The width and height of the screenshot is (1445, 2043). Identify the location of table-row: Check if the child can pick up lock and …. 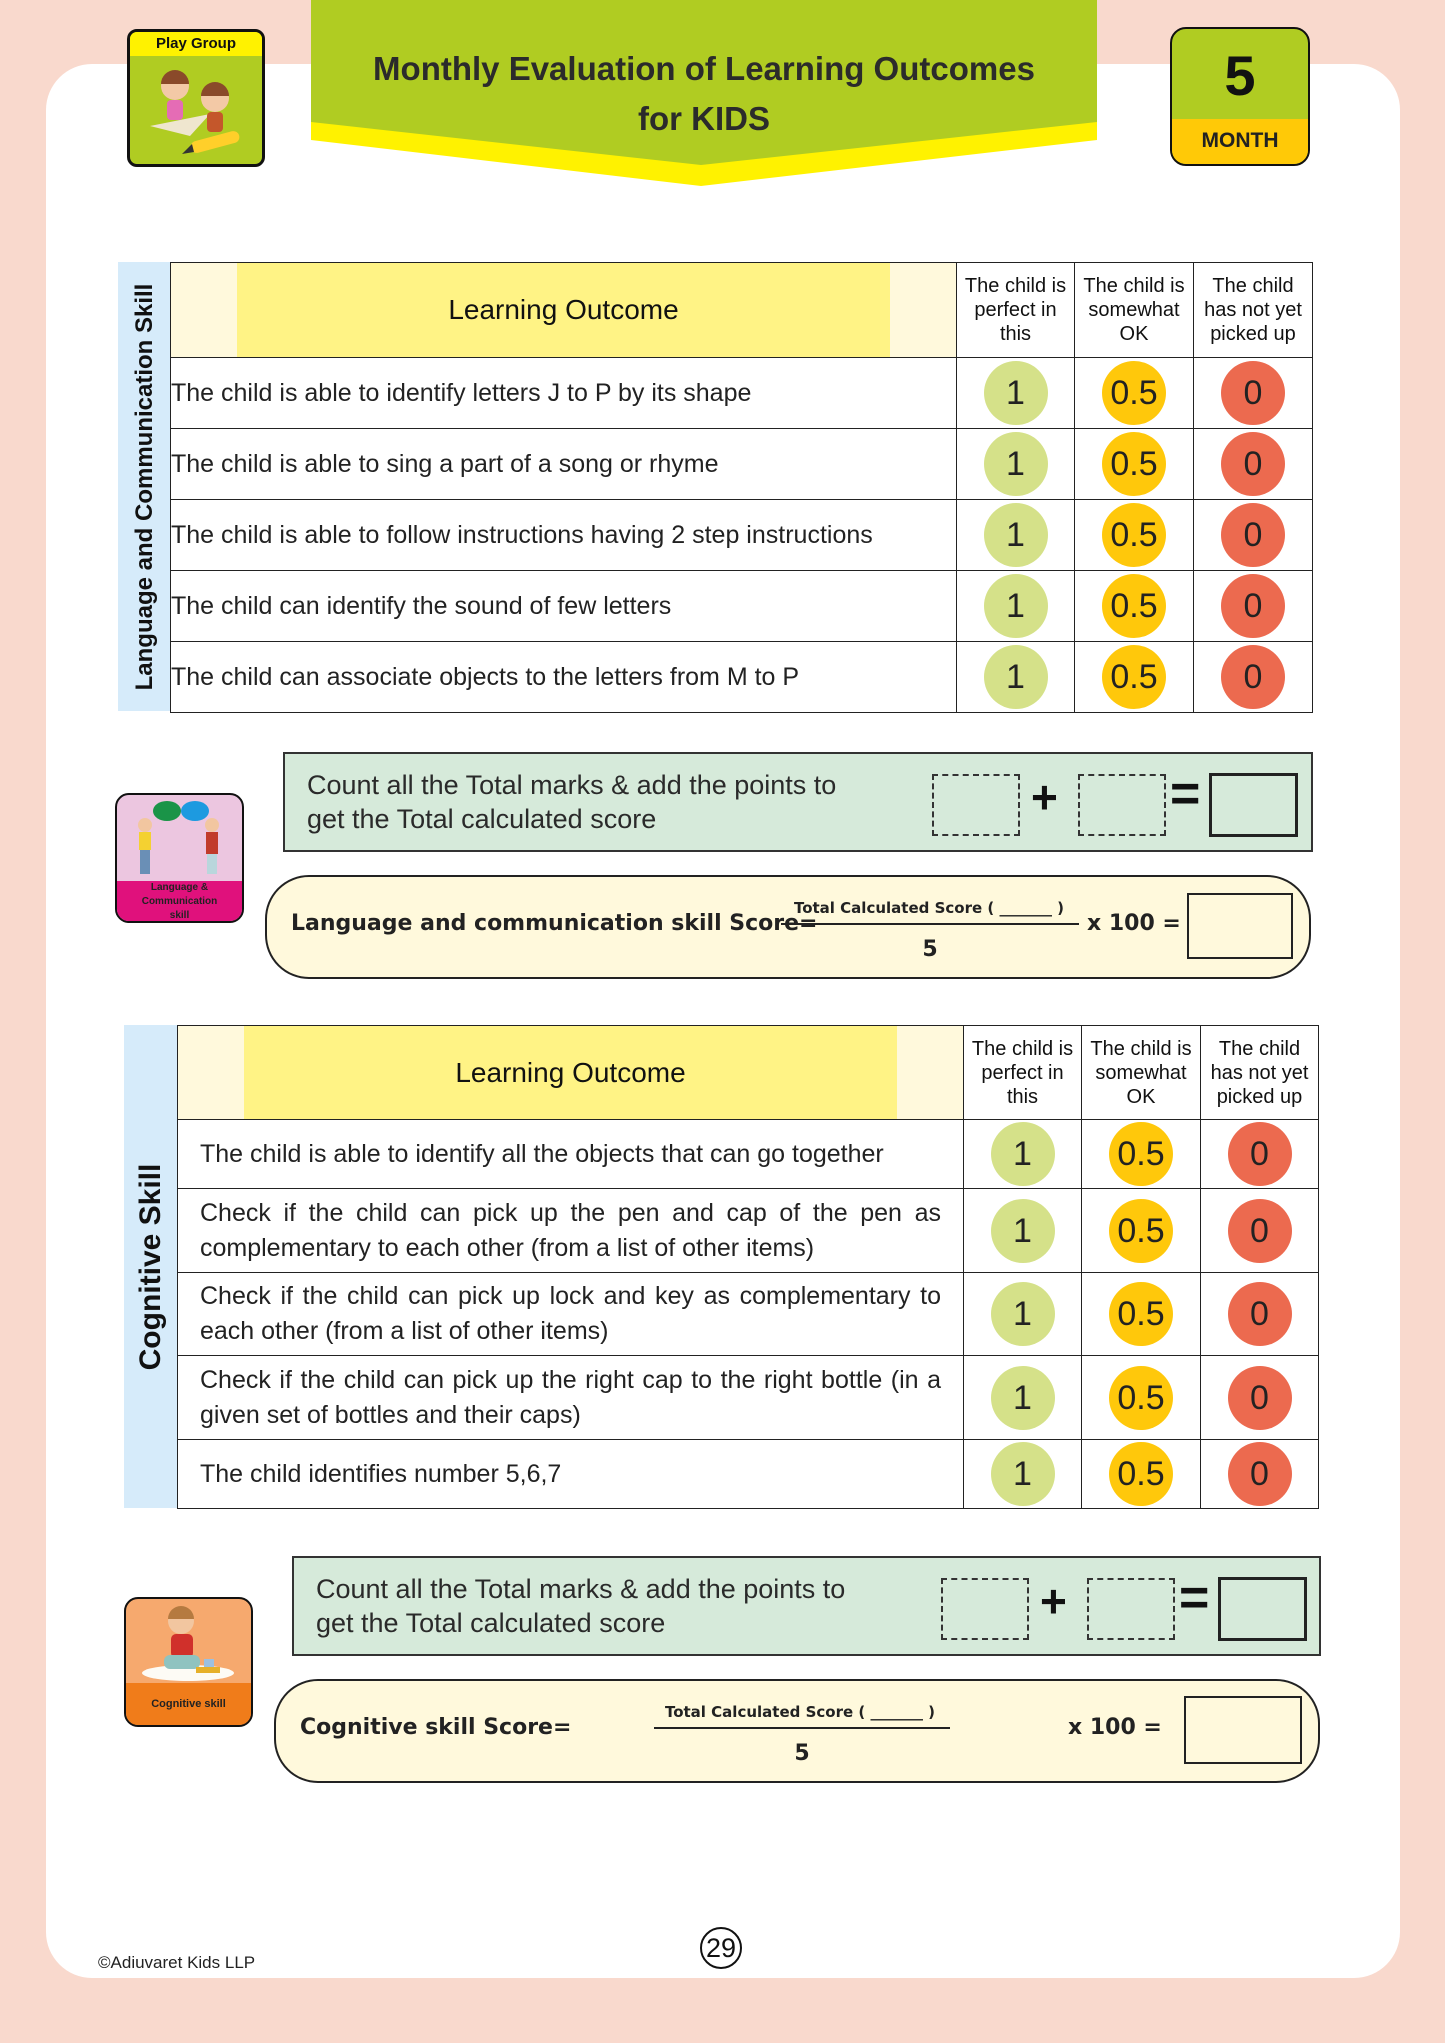
(748, 1314).